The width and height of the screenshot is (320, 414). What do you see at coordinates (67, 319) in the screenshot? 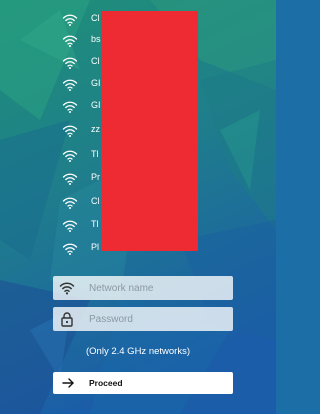
I see `lock-icon` at bounding box center [67, 319].